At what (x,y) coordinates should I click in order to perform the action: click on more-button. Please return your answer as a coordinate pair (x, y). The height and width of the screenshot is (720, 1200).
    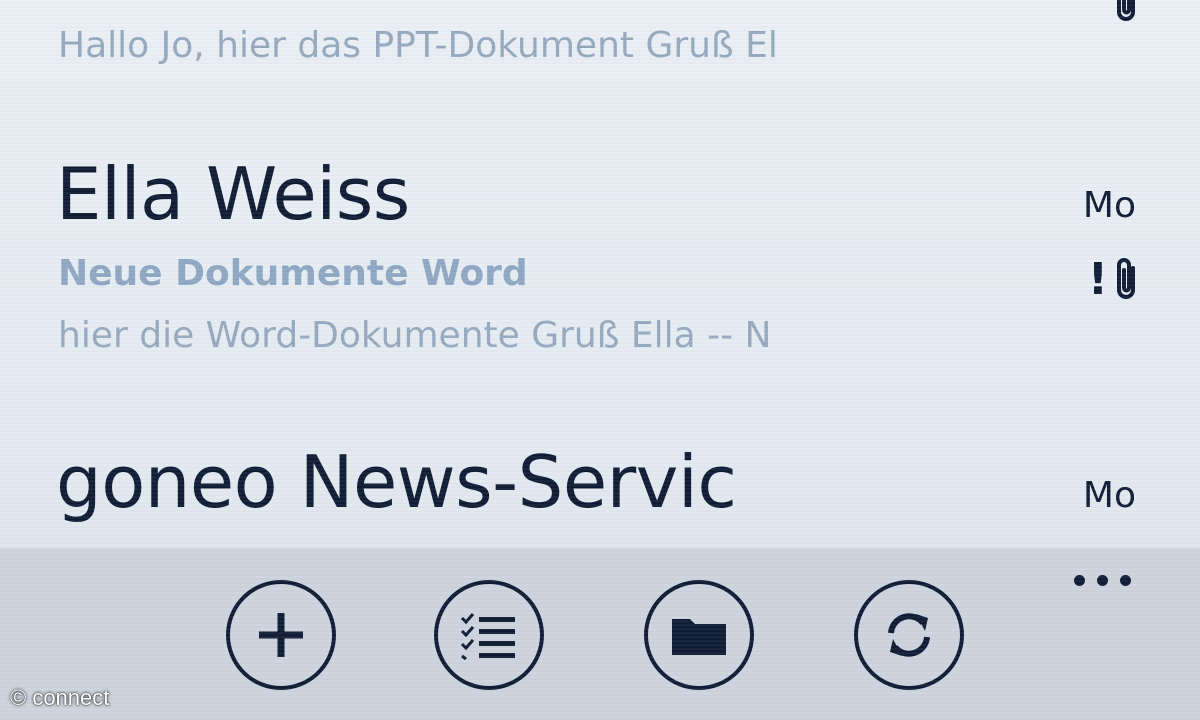
    Looking at the image, I should click on (1106, 580).